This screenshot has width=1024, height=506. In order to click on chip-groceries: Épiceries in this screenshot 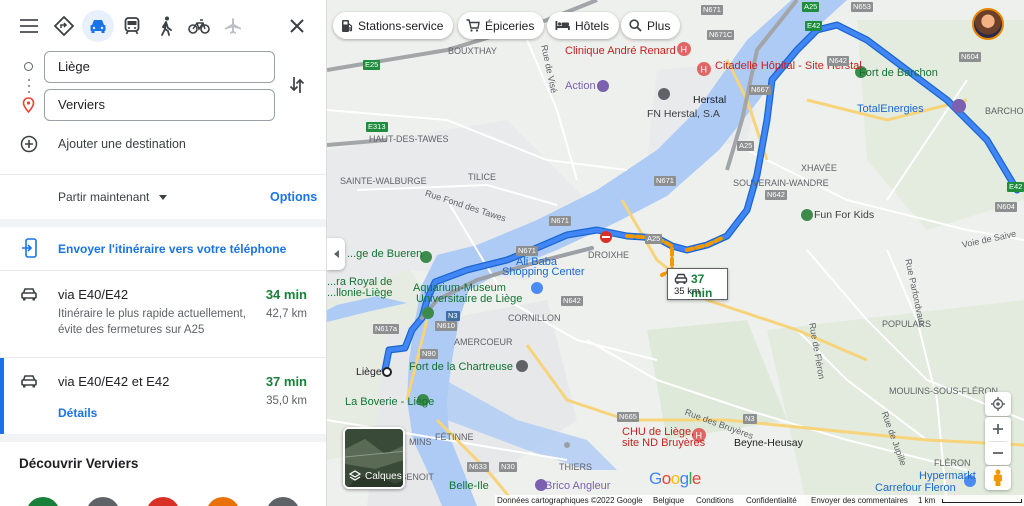, I will do `click(501, 25)`.